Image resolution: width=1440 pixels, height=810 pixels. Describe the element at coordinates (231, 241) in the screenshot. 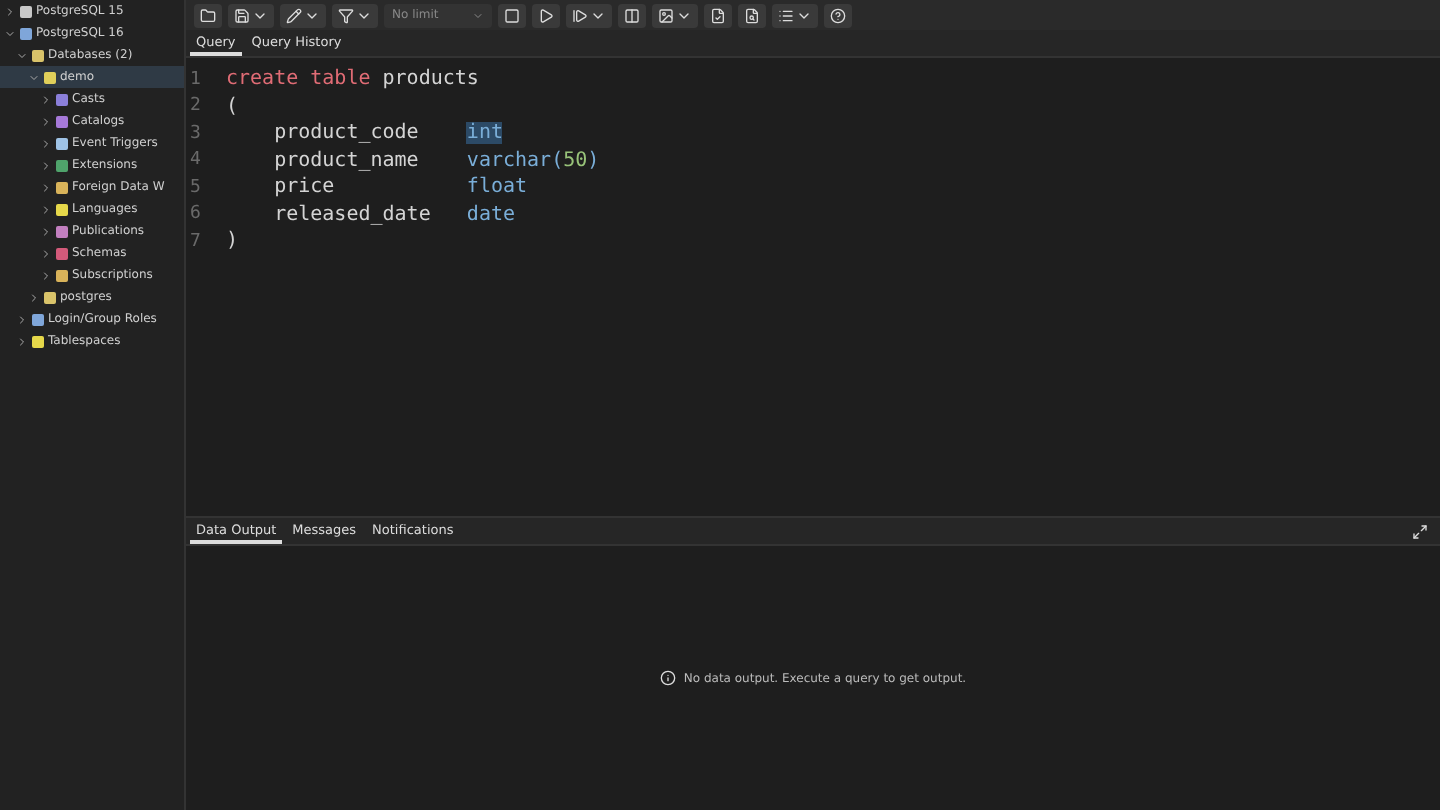

I see `code-line: )` at that location.